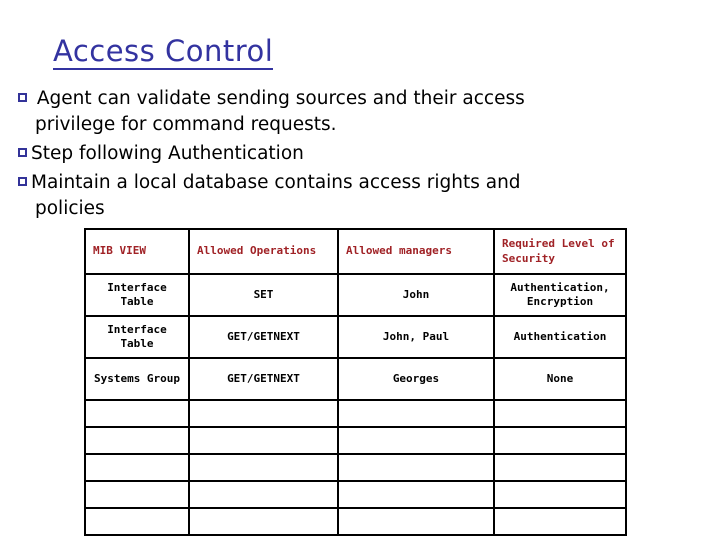 The height and width of the screenshot is (540, 720). I want to click on page-title: Access Control, so click(163, 53).